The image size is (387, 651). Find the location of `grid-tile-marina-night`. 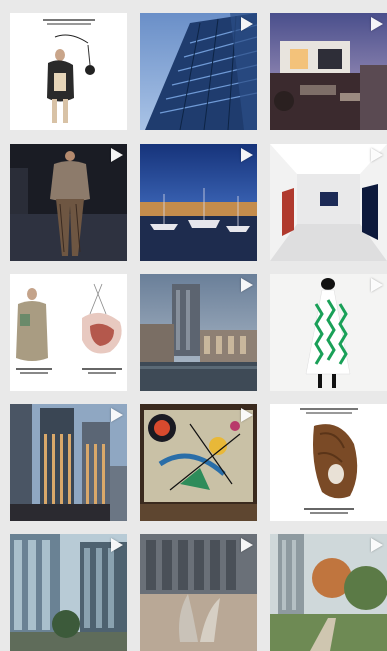

grid-tile-marina-night is located at coordinates (198, 202).